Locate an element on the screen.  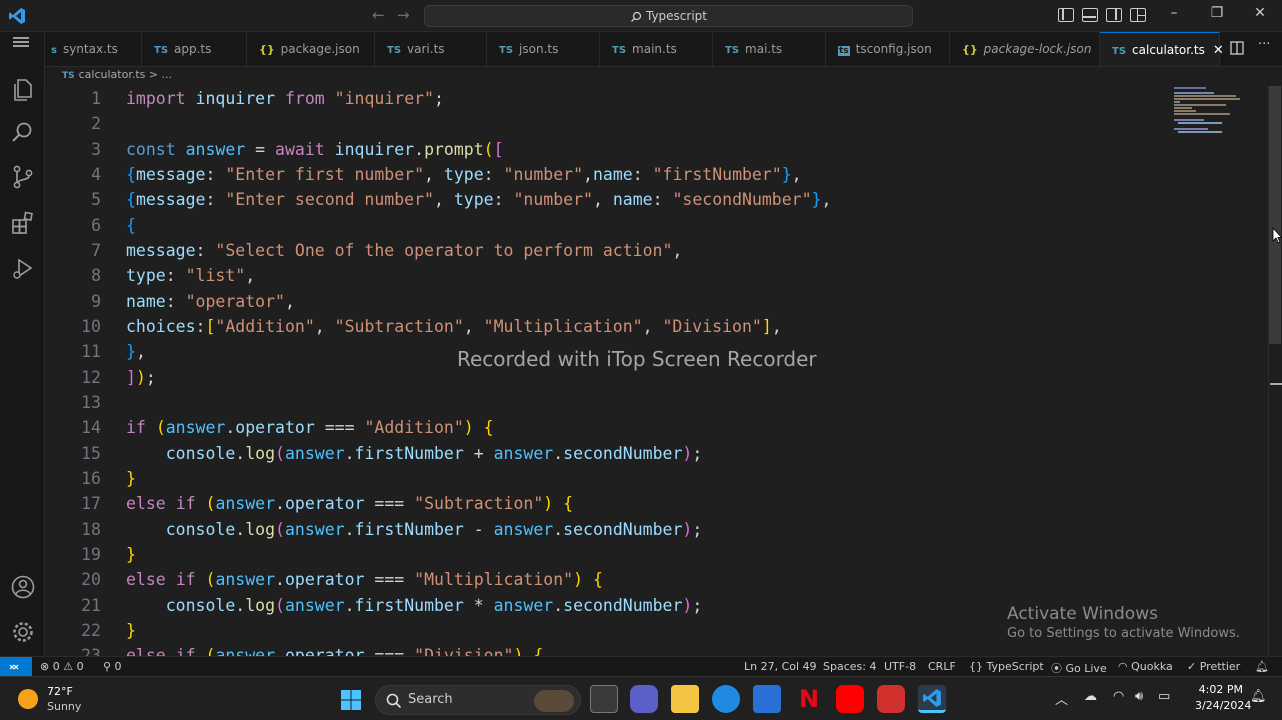
tab-main-ts: TS main.ts is located at coordinates (656, 49).